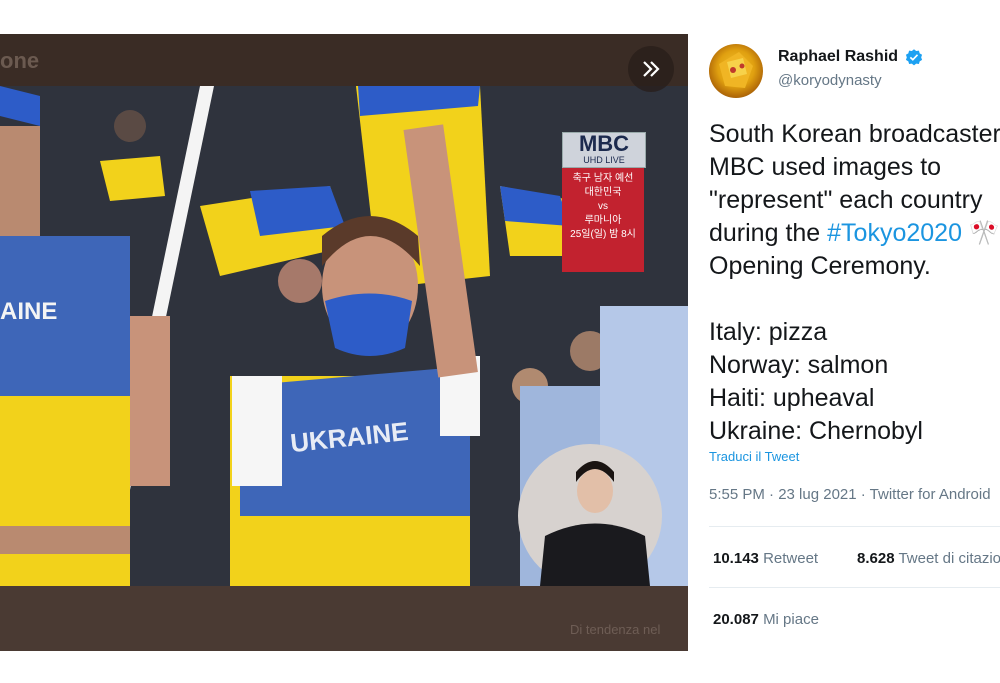 The width and height of the screenshot is (1000, 683). Describe the element at coordinates (876, 558) in the screenshot. I see `quotes-count: 8.628` at that location.